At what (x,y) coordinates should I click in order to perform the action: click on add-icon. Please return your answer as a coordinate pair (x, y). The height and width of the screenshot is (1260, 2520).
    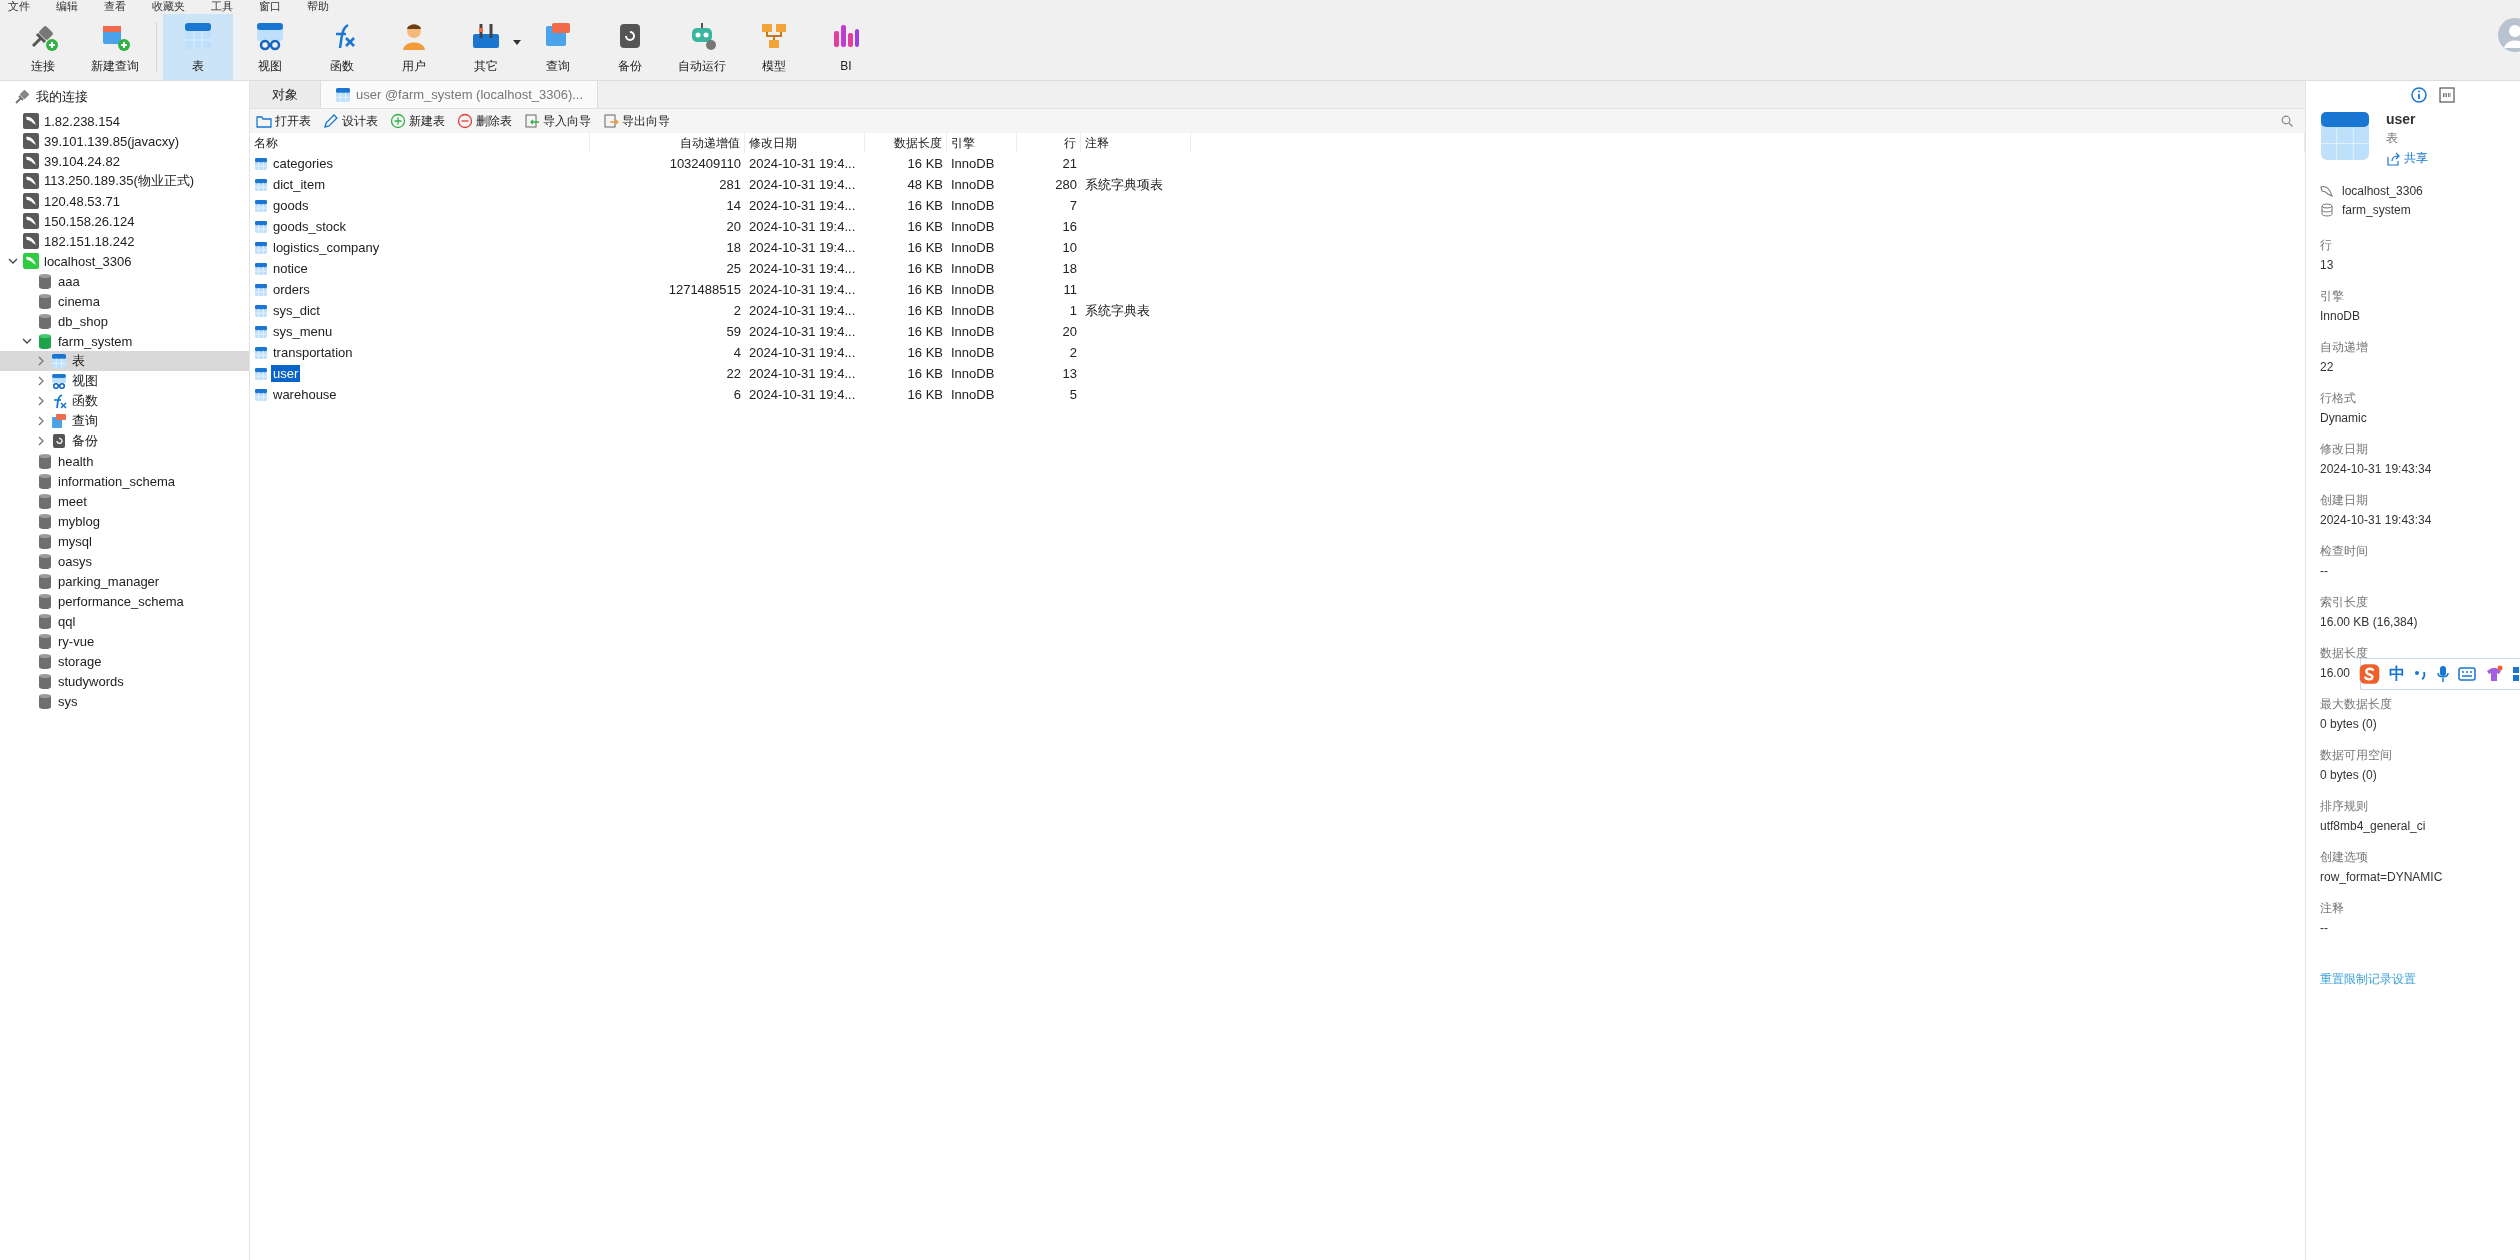
    Looking at the image, I should click on (398, 121).